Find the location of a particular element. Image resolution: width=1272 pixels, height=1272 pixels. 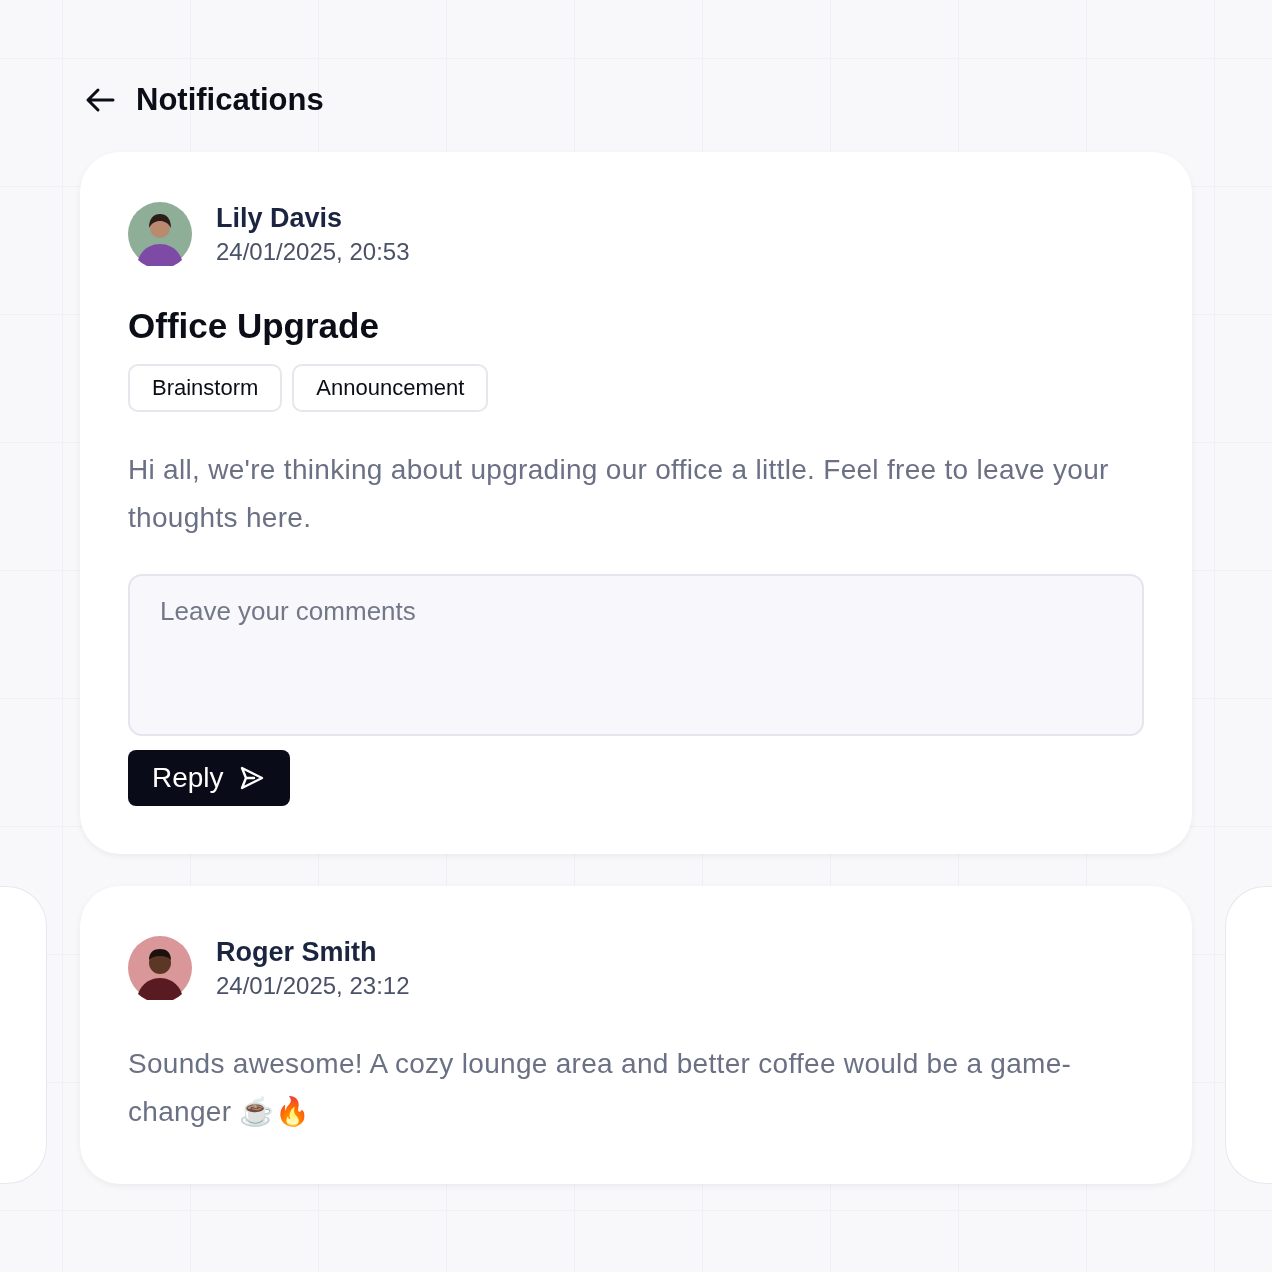

tag: Announcement is located at coordinates (390, 388).